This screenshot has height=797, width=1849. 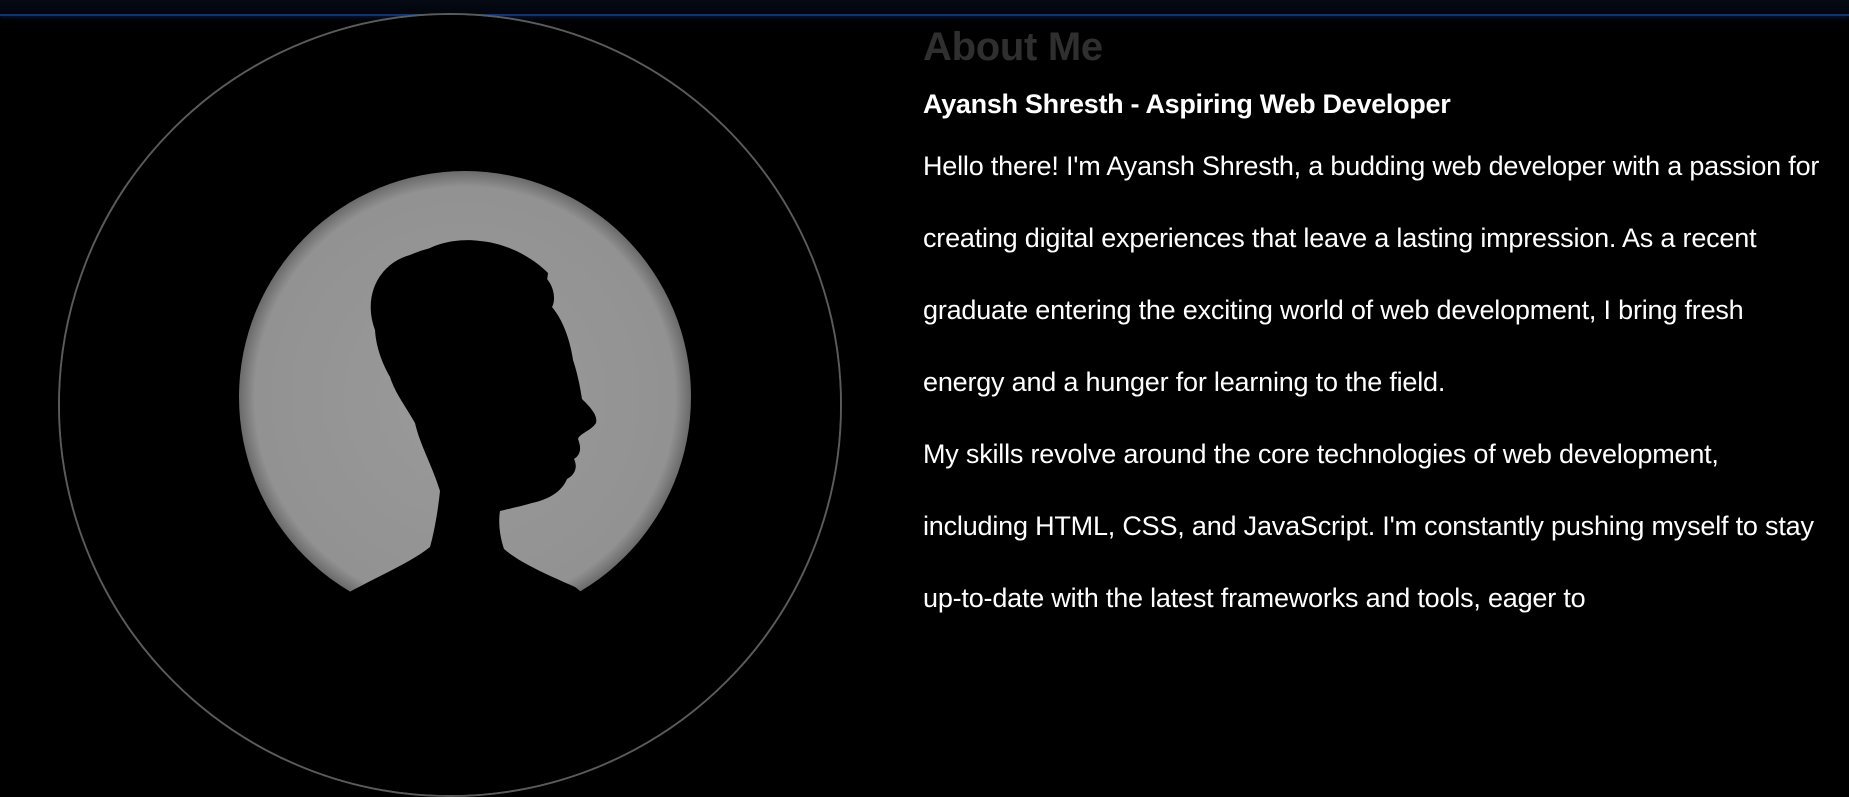 I want to click on about-subtitle: Ayansh Shresth - Aspiring Web Developer, so click(x=1187, y=104).